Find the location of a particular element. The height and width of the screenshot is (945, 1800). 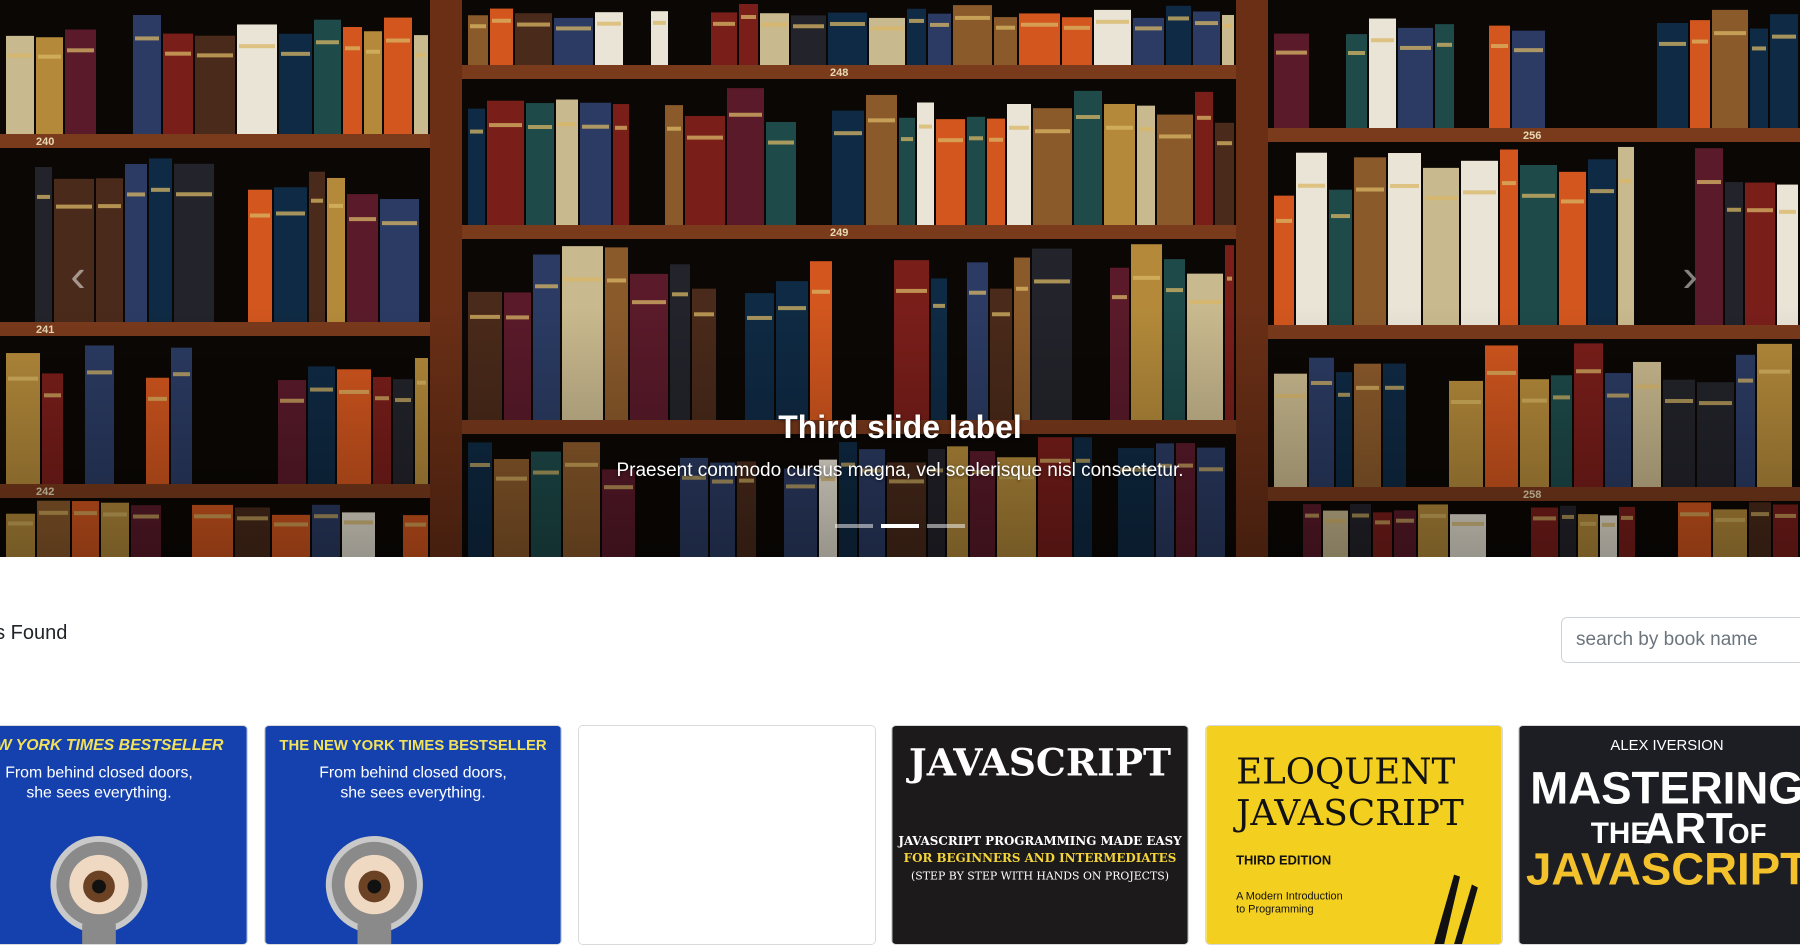

cover-subtitle: A Modern Introduction is located at coordinates (1289, 896).